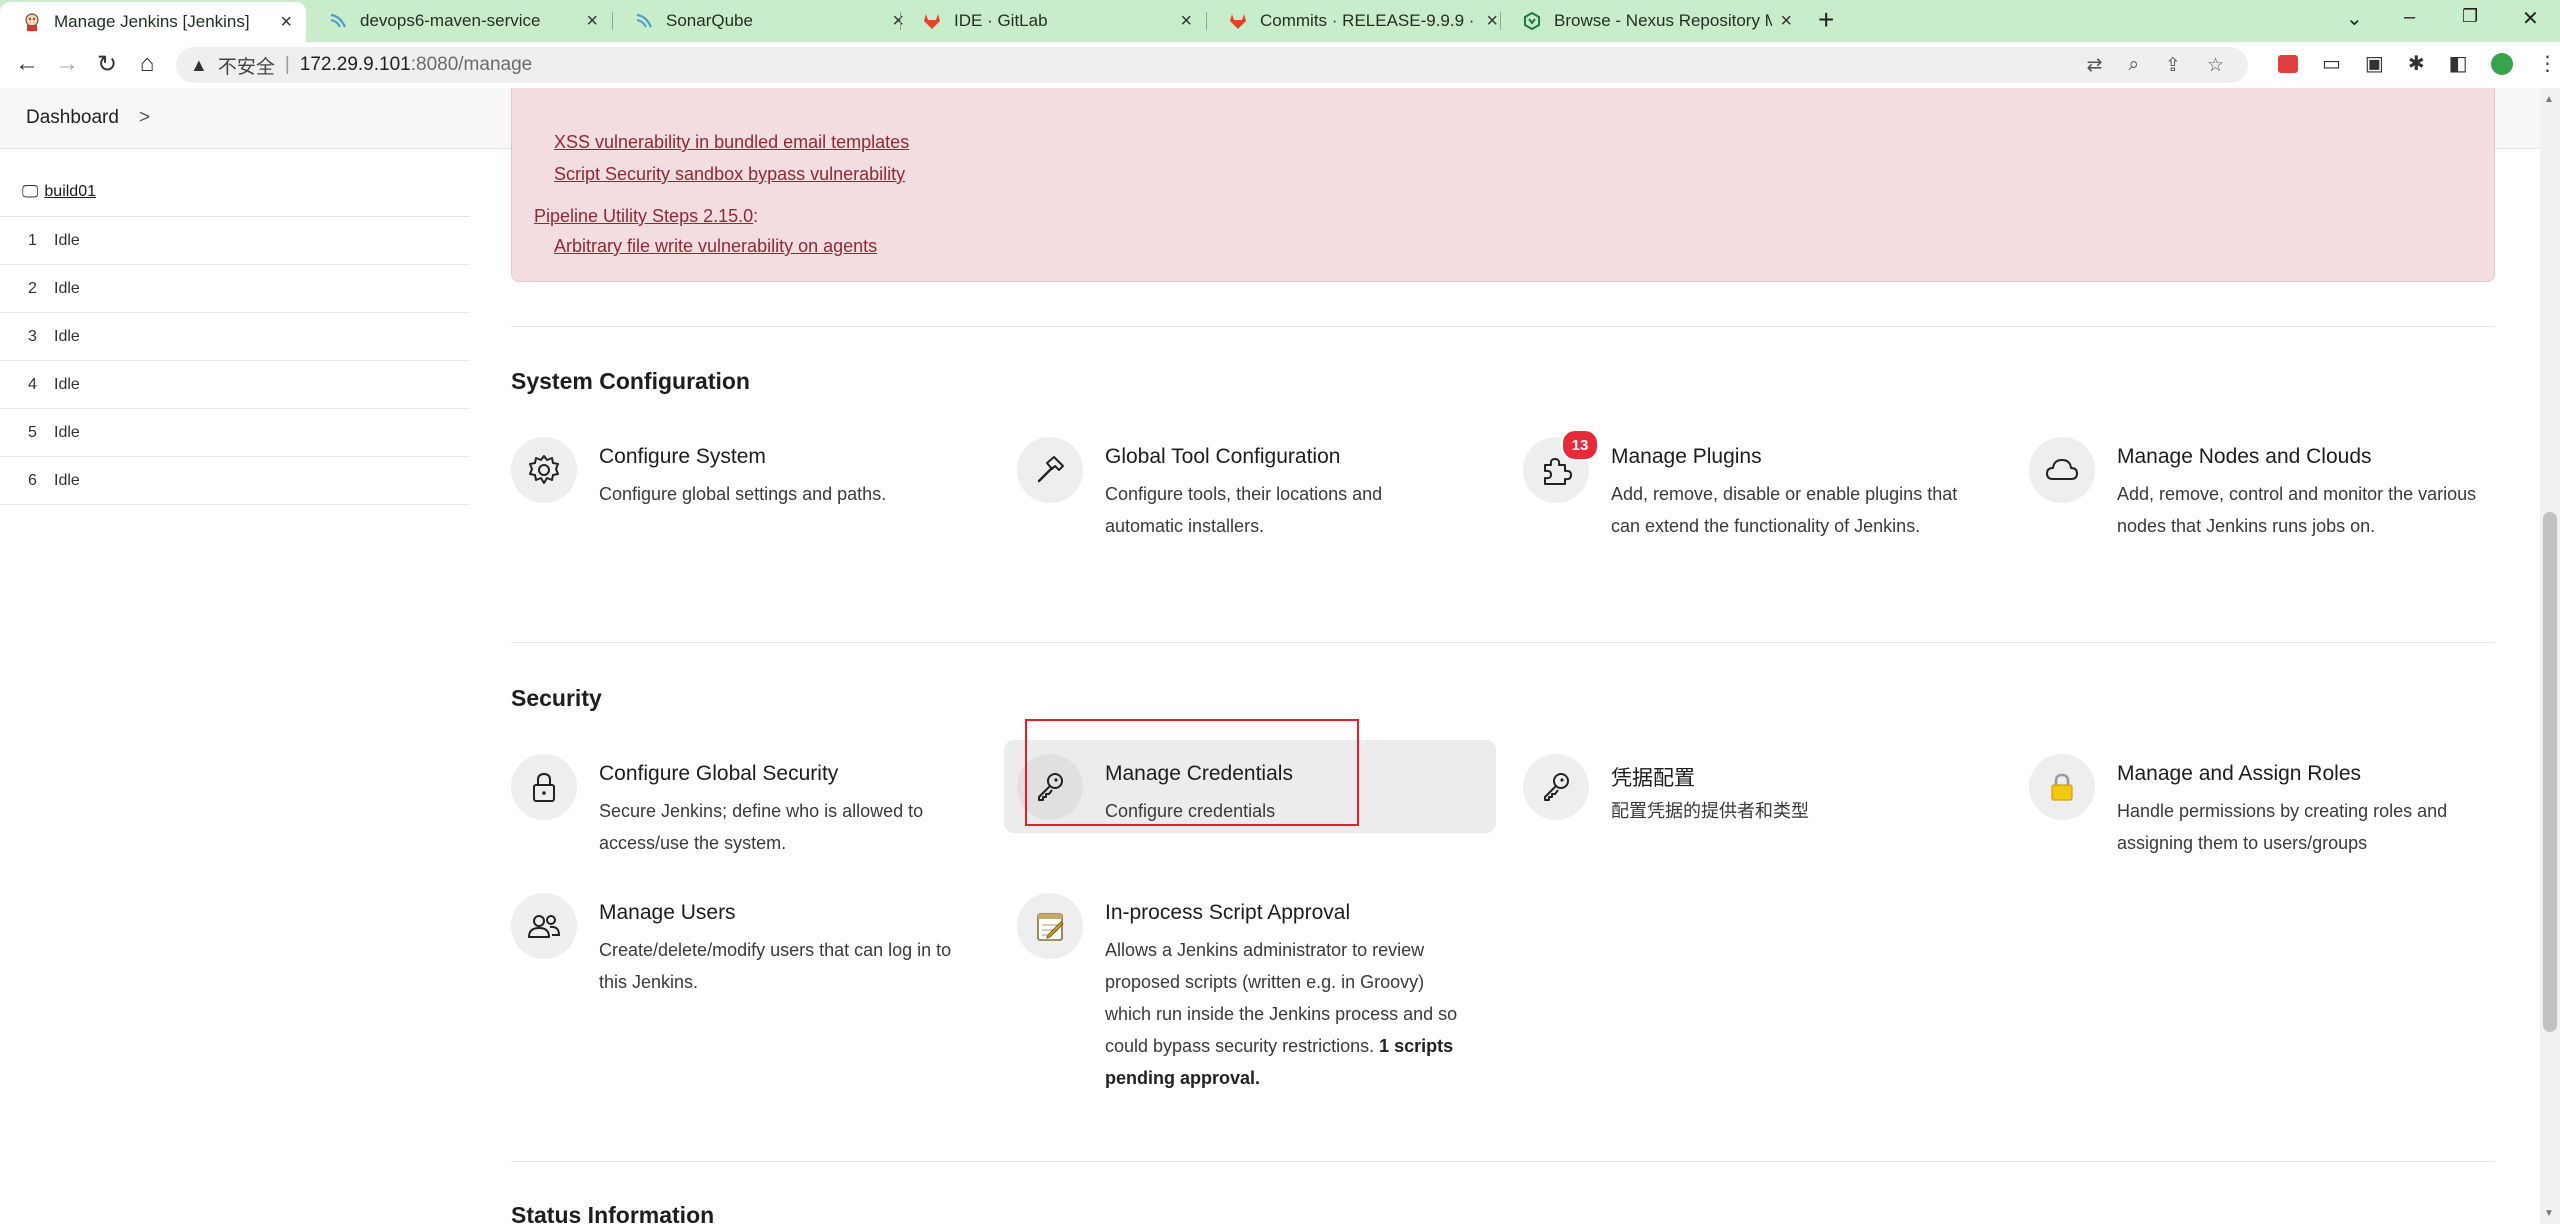 This screenshot has height=1229, width=2560. I want to click on scroll-down-icon: ▼, so click(2549, 1213).